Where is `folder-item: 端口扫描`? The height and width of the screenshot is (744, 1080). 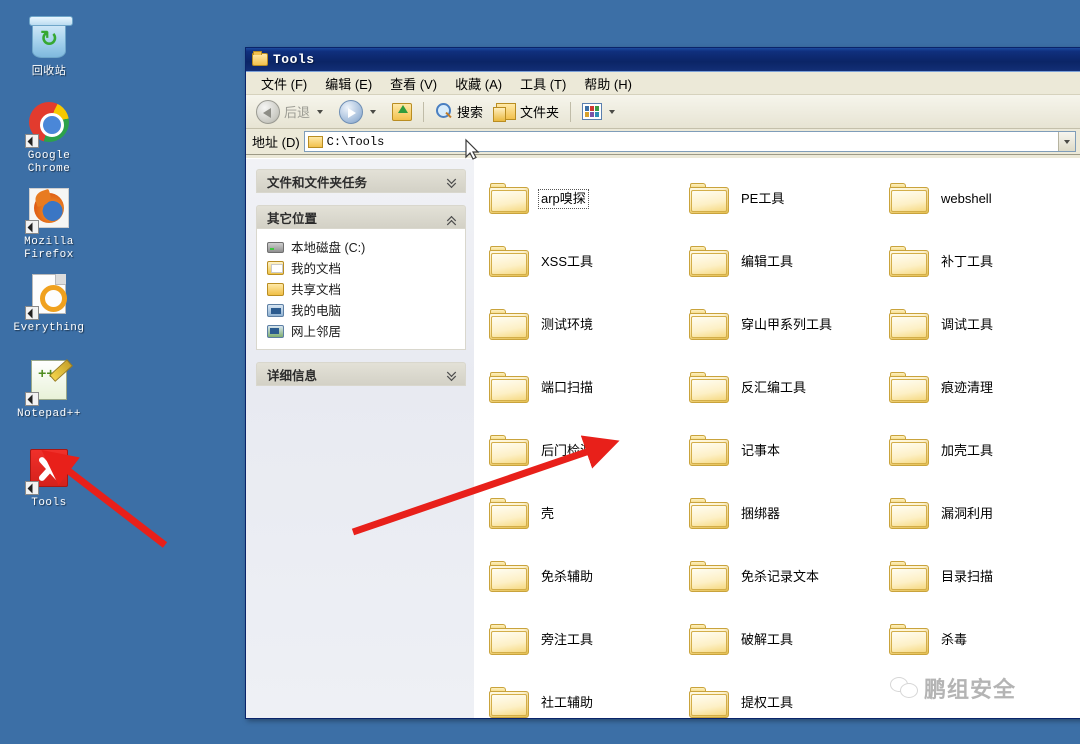 folder-item: 端口扫描 is located at coordinates (586, 387).